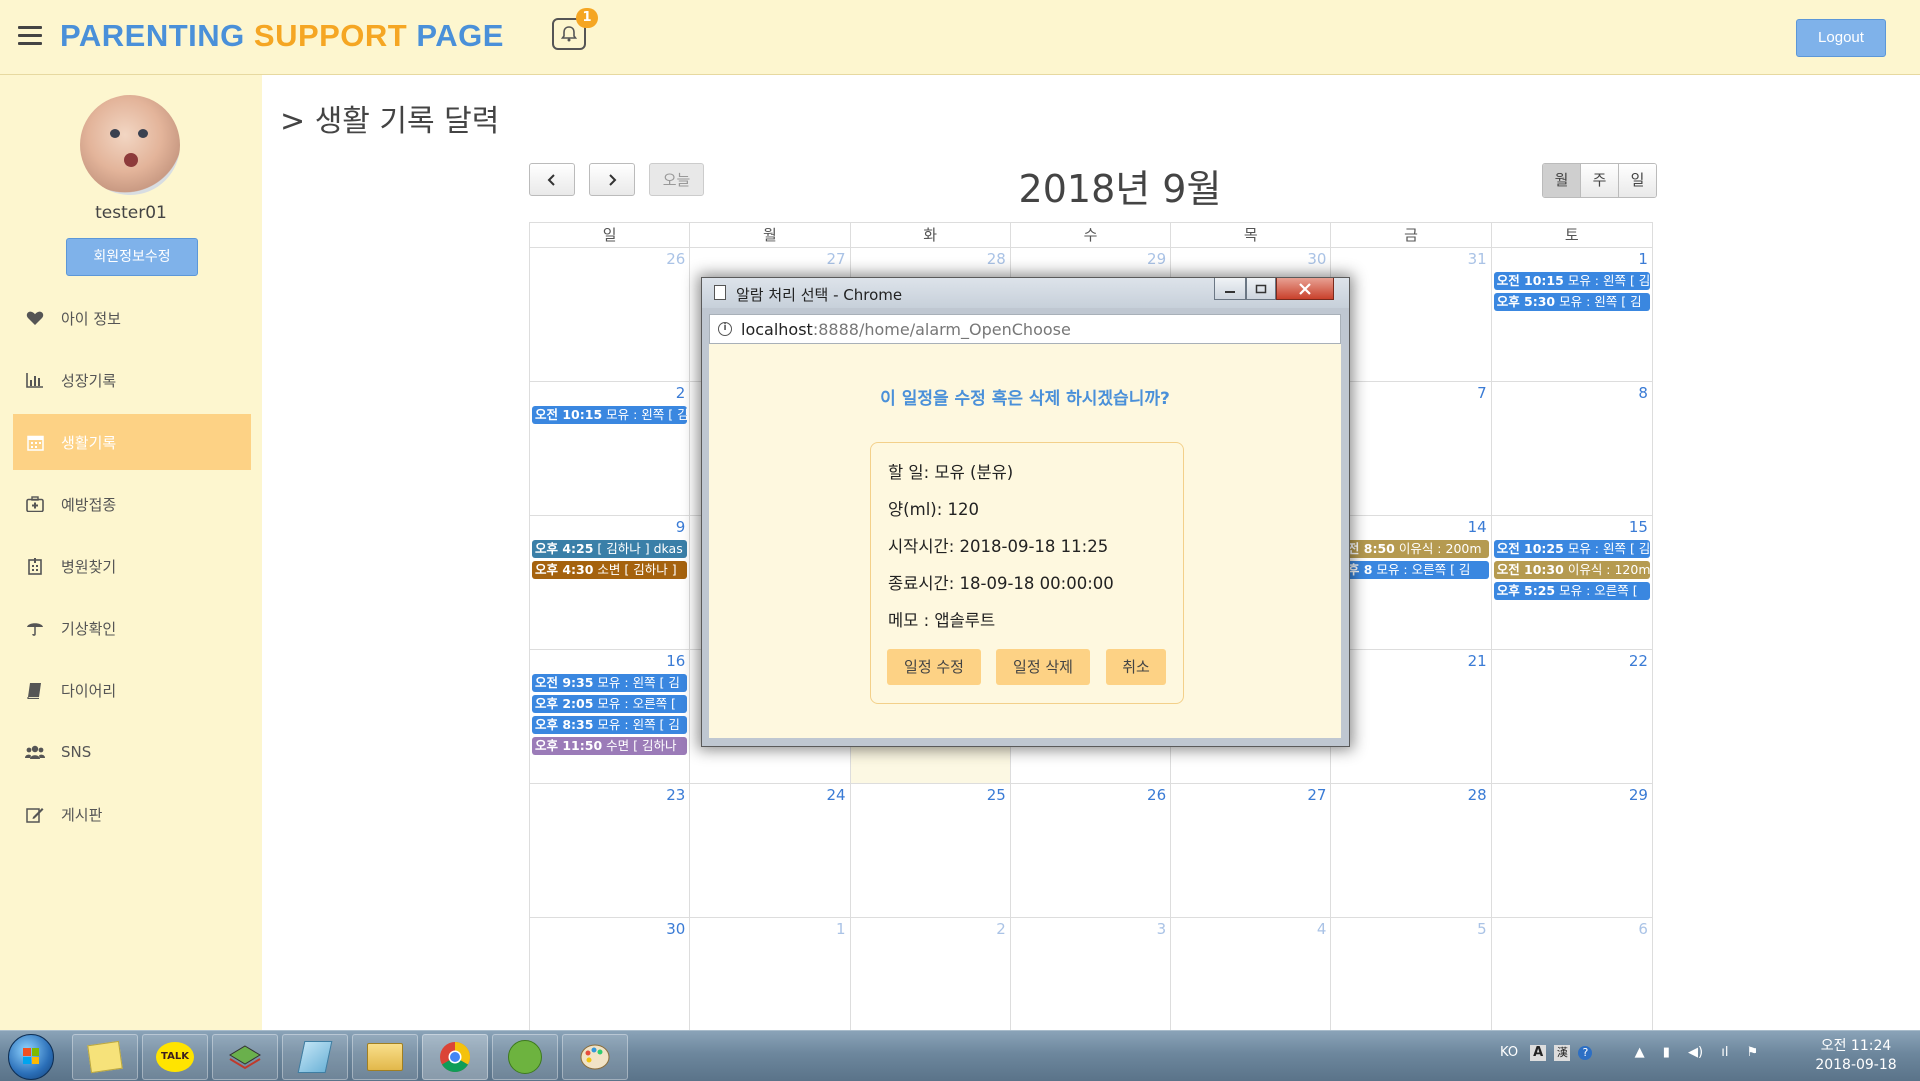  I want to click on taskbar-kakaotalk: TALK, so click(175, 1057).